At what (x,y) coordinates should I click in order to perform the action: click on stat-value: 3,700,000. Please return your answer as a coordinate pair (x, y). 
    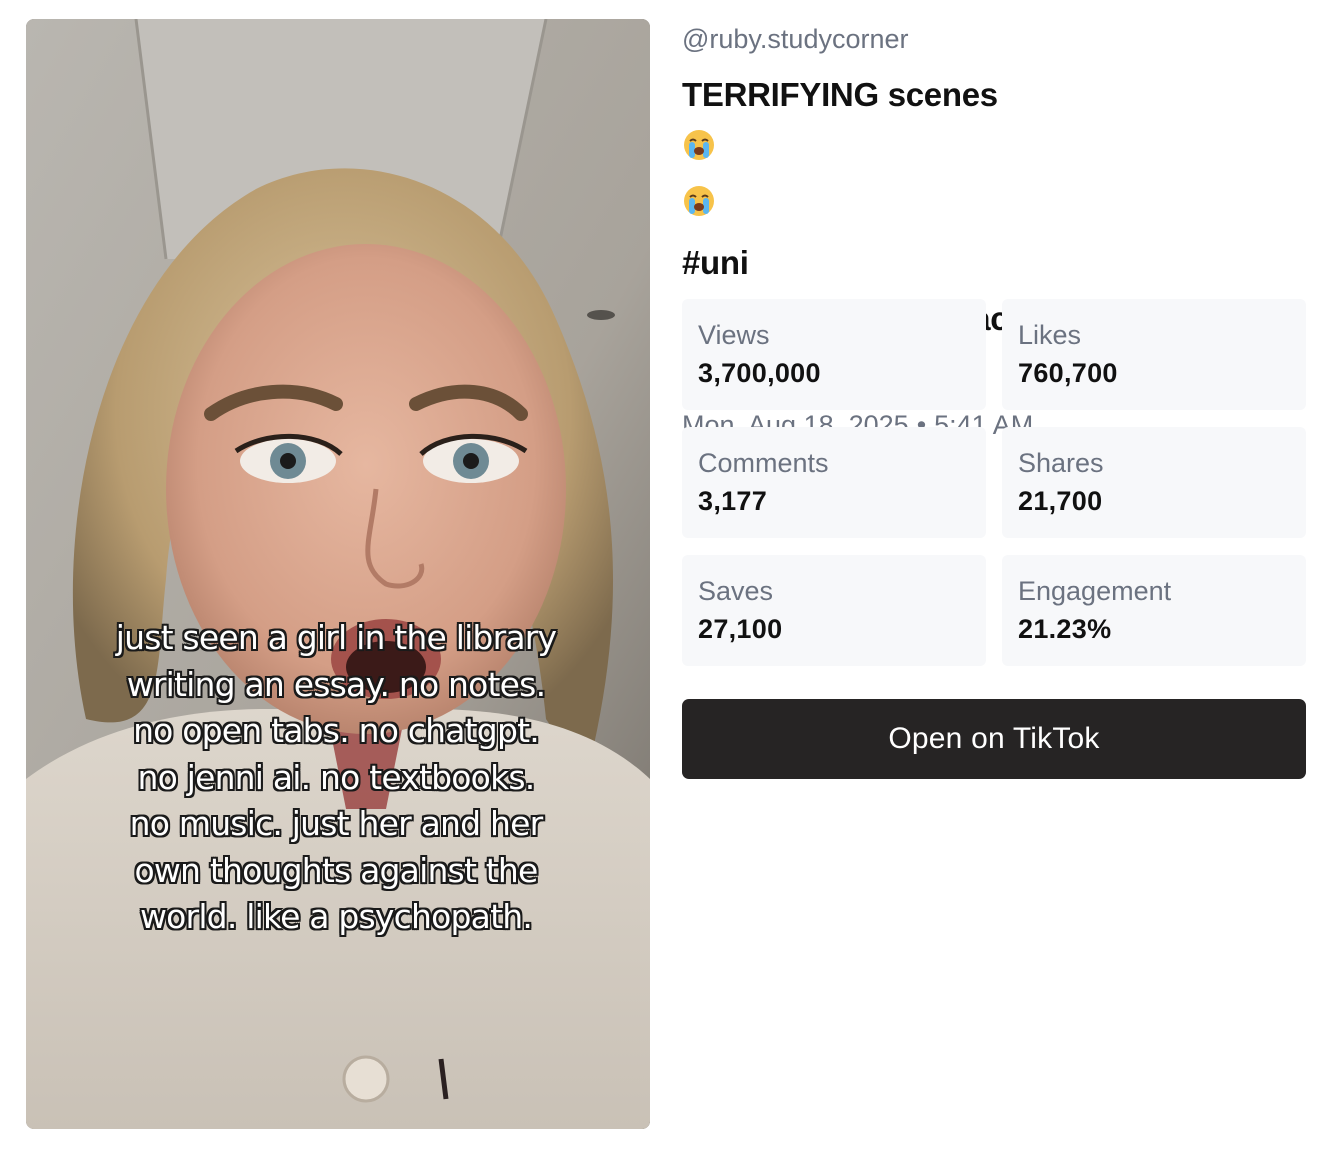
    Looking at the image, I should click on (759, 373).